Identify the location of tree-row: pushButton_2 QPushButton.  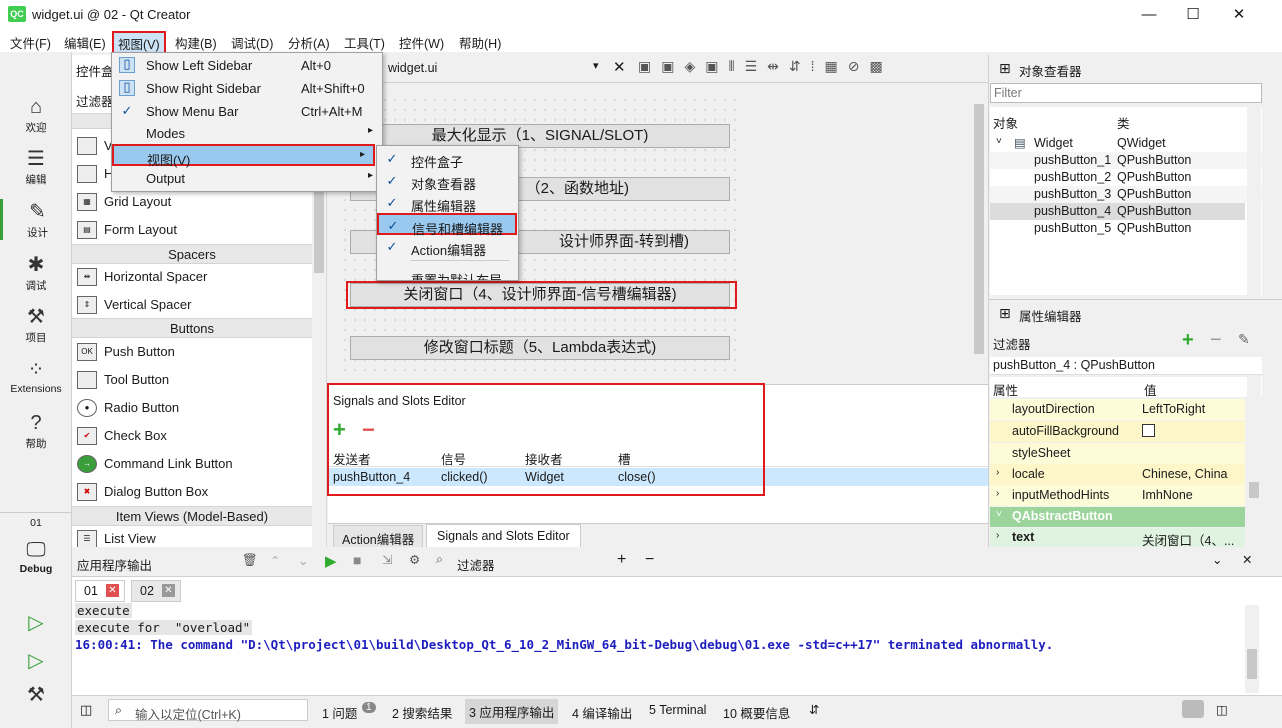
(1126, 177).